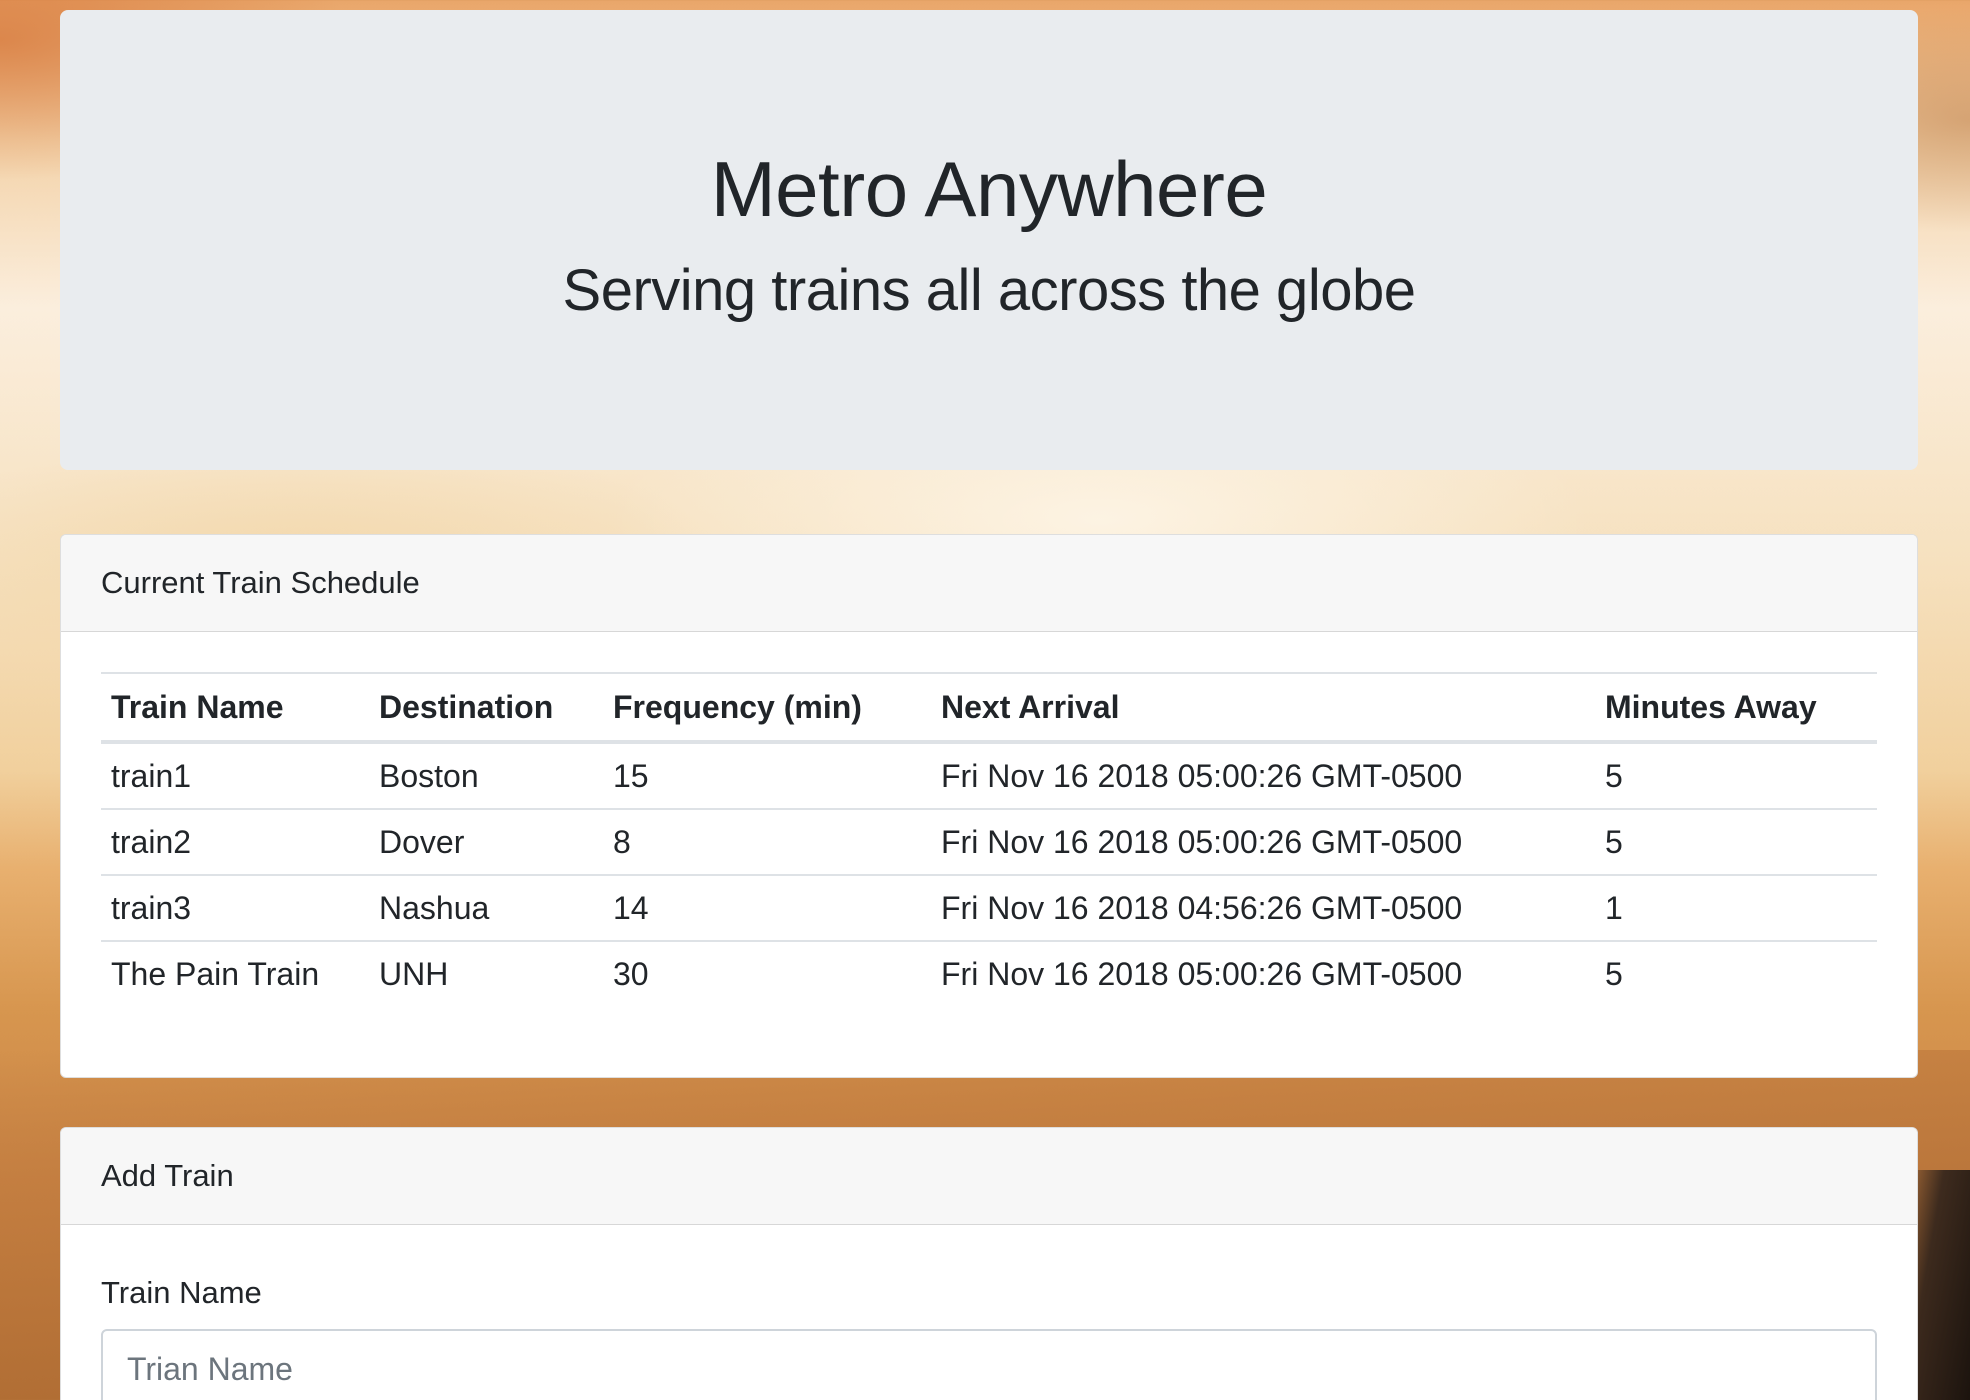 The image size is (1970, 1400). Describe the element at coordinates (235, 842) in the screenshot. I see `cell-train-name: train2` at that location.